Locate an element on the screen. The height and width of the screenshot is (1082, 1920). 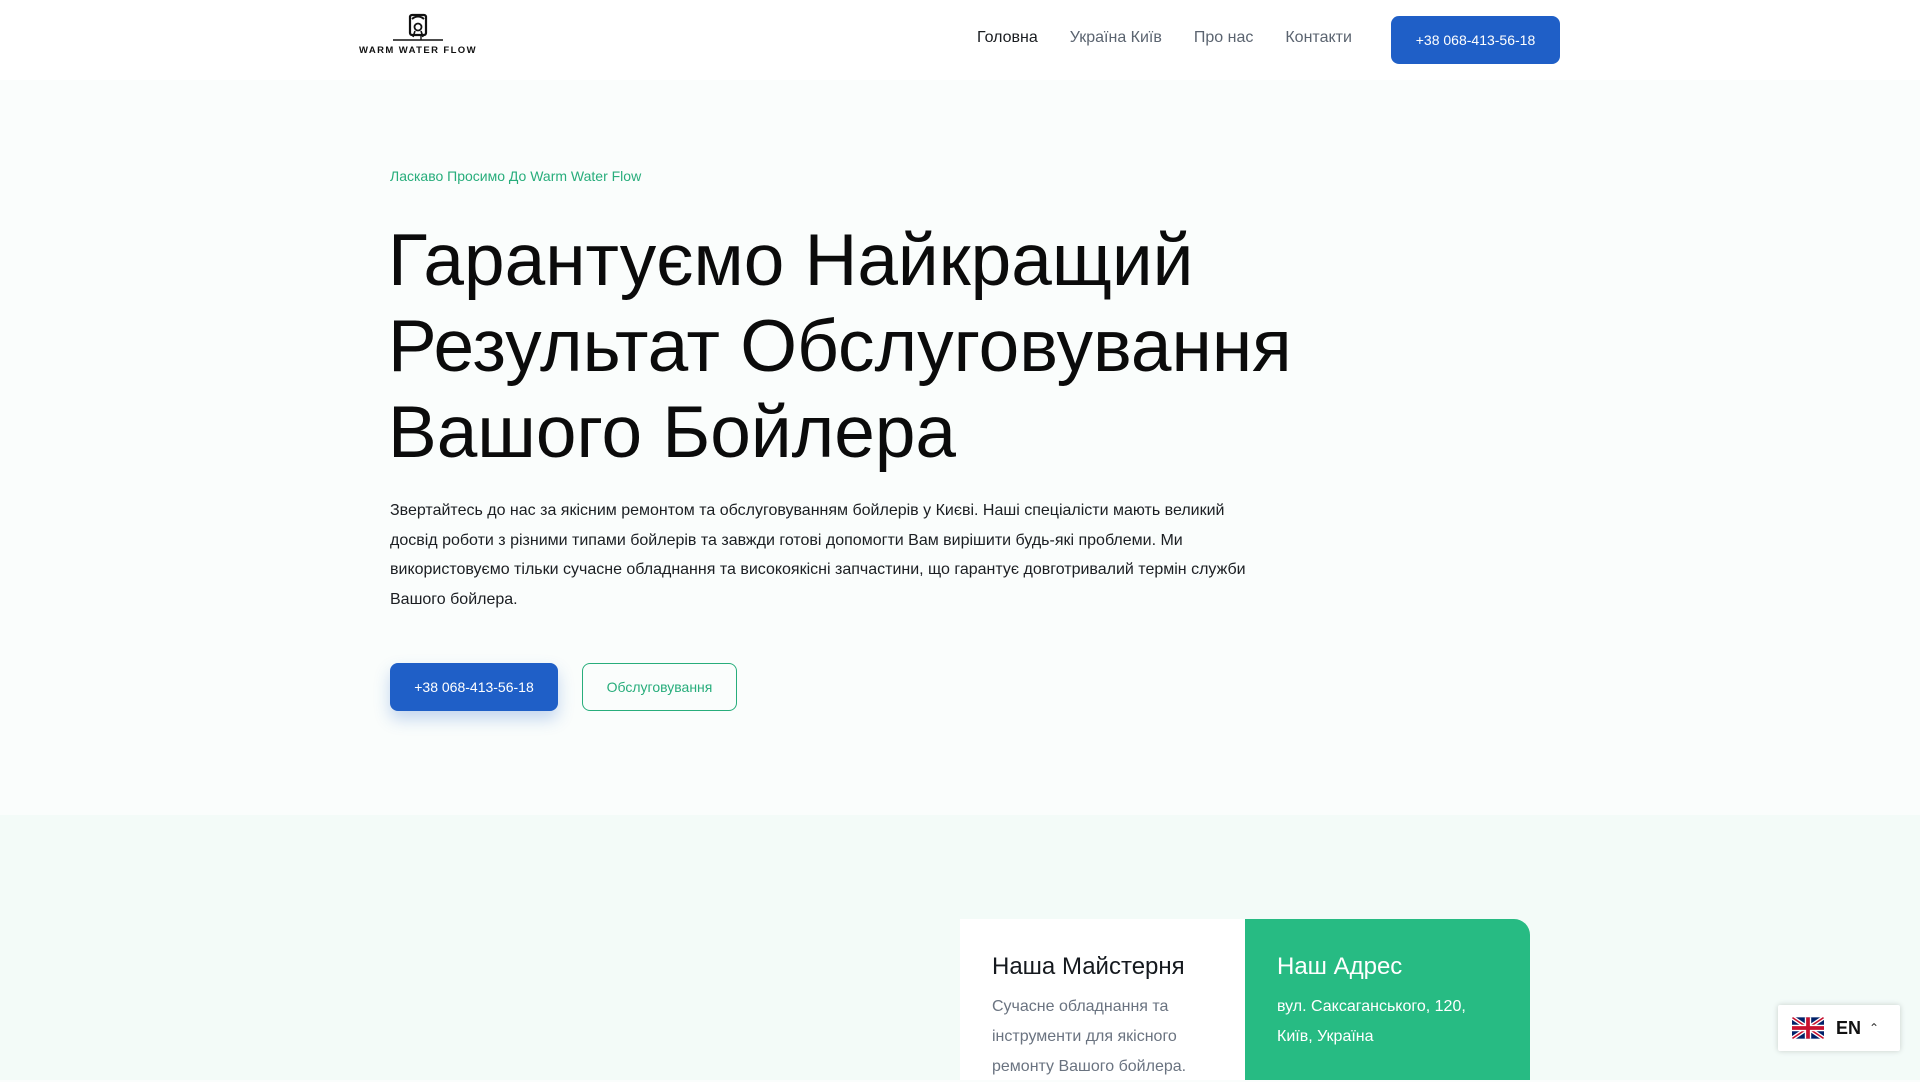
workshop-card-title: Наша Майстерня is located at coordinates (1088, 966).